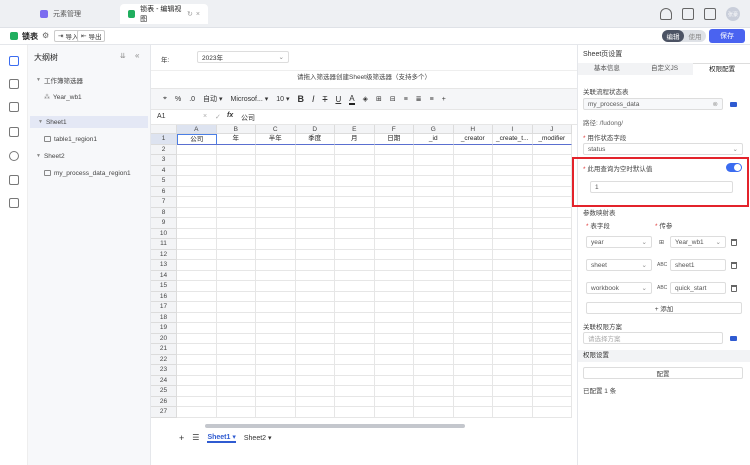 This screenshot has width=750, height=465. What do you see at coordinates (50, 156) in the screenshot?
I see `outline-sheet2: ▼ Sheet2` at bounding box center [50, 156].